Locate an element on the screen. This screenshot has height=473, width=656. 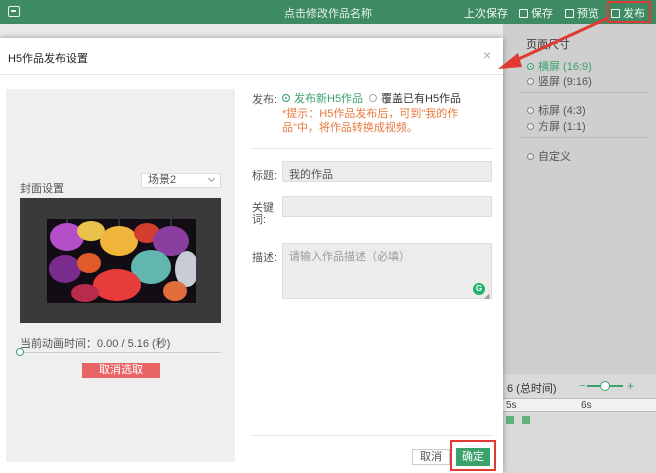
publish-tip: *提示：H5作品发布后，可到"我的作品"中，将作品转换成视频。 is located at coordinates (370, 121).